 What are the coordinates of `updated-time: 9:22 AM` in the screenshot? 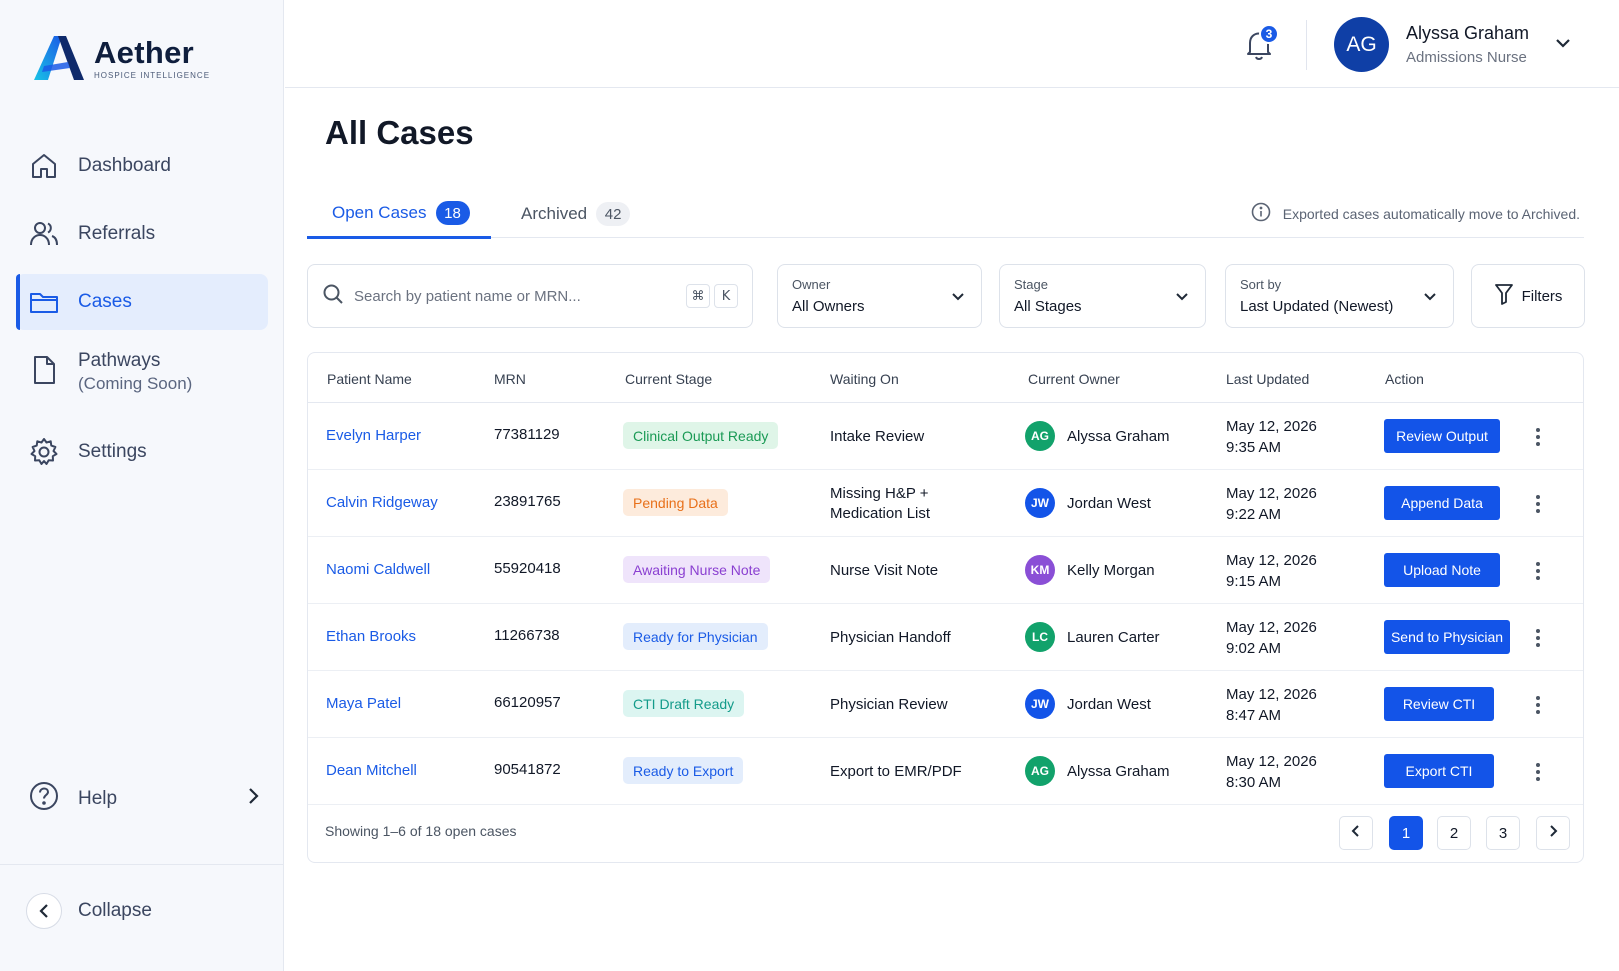 It's located at (1254, 514).